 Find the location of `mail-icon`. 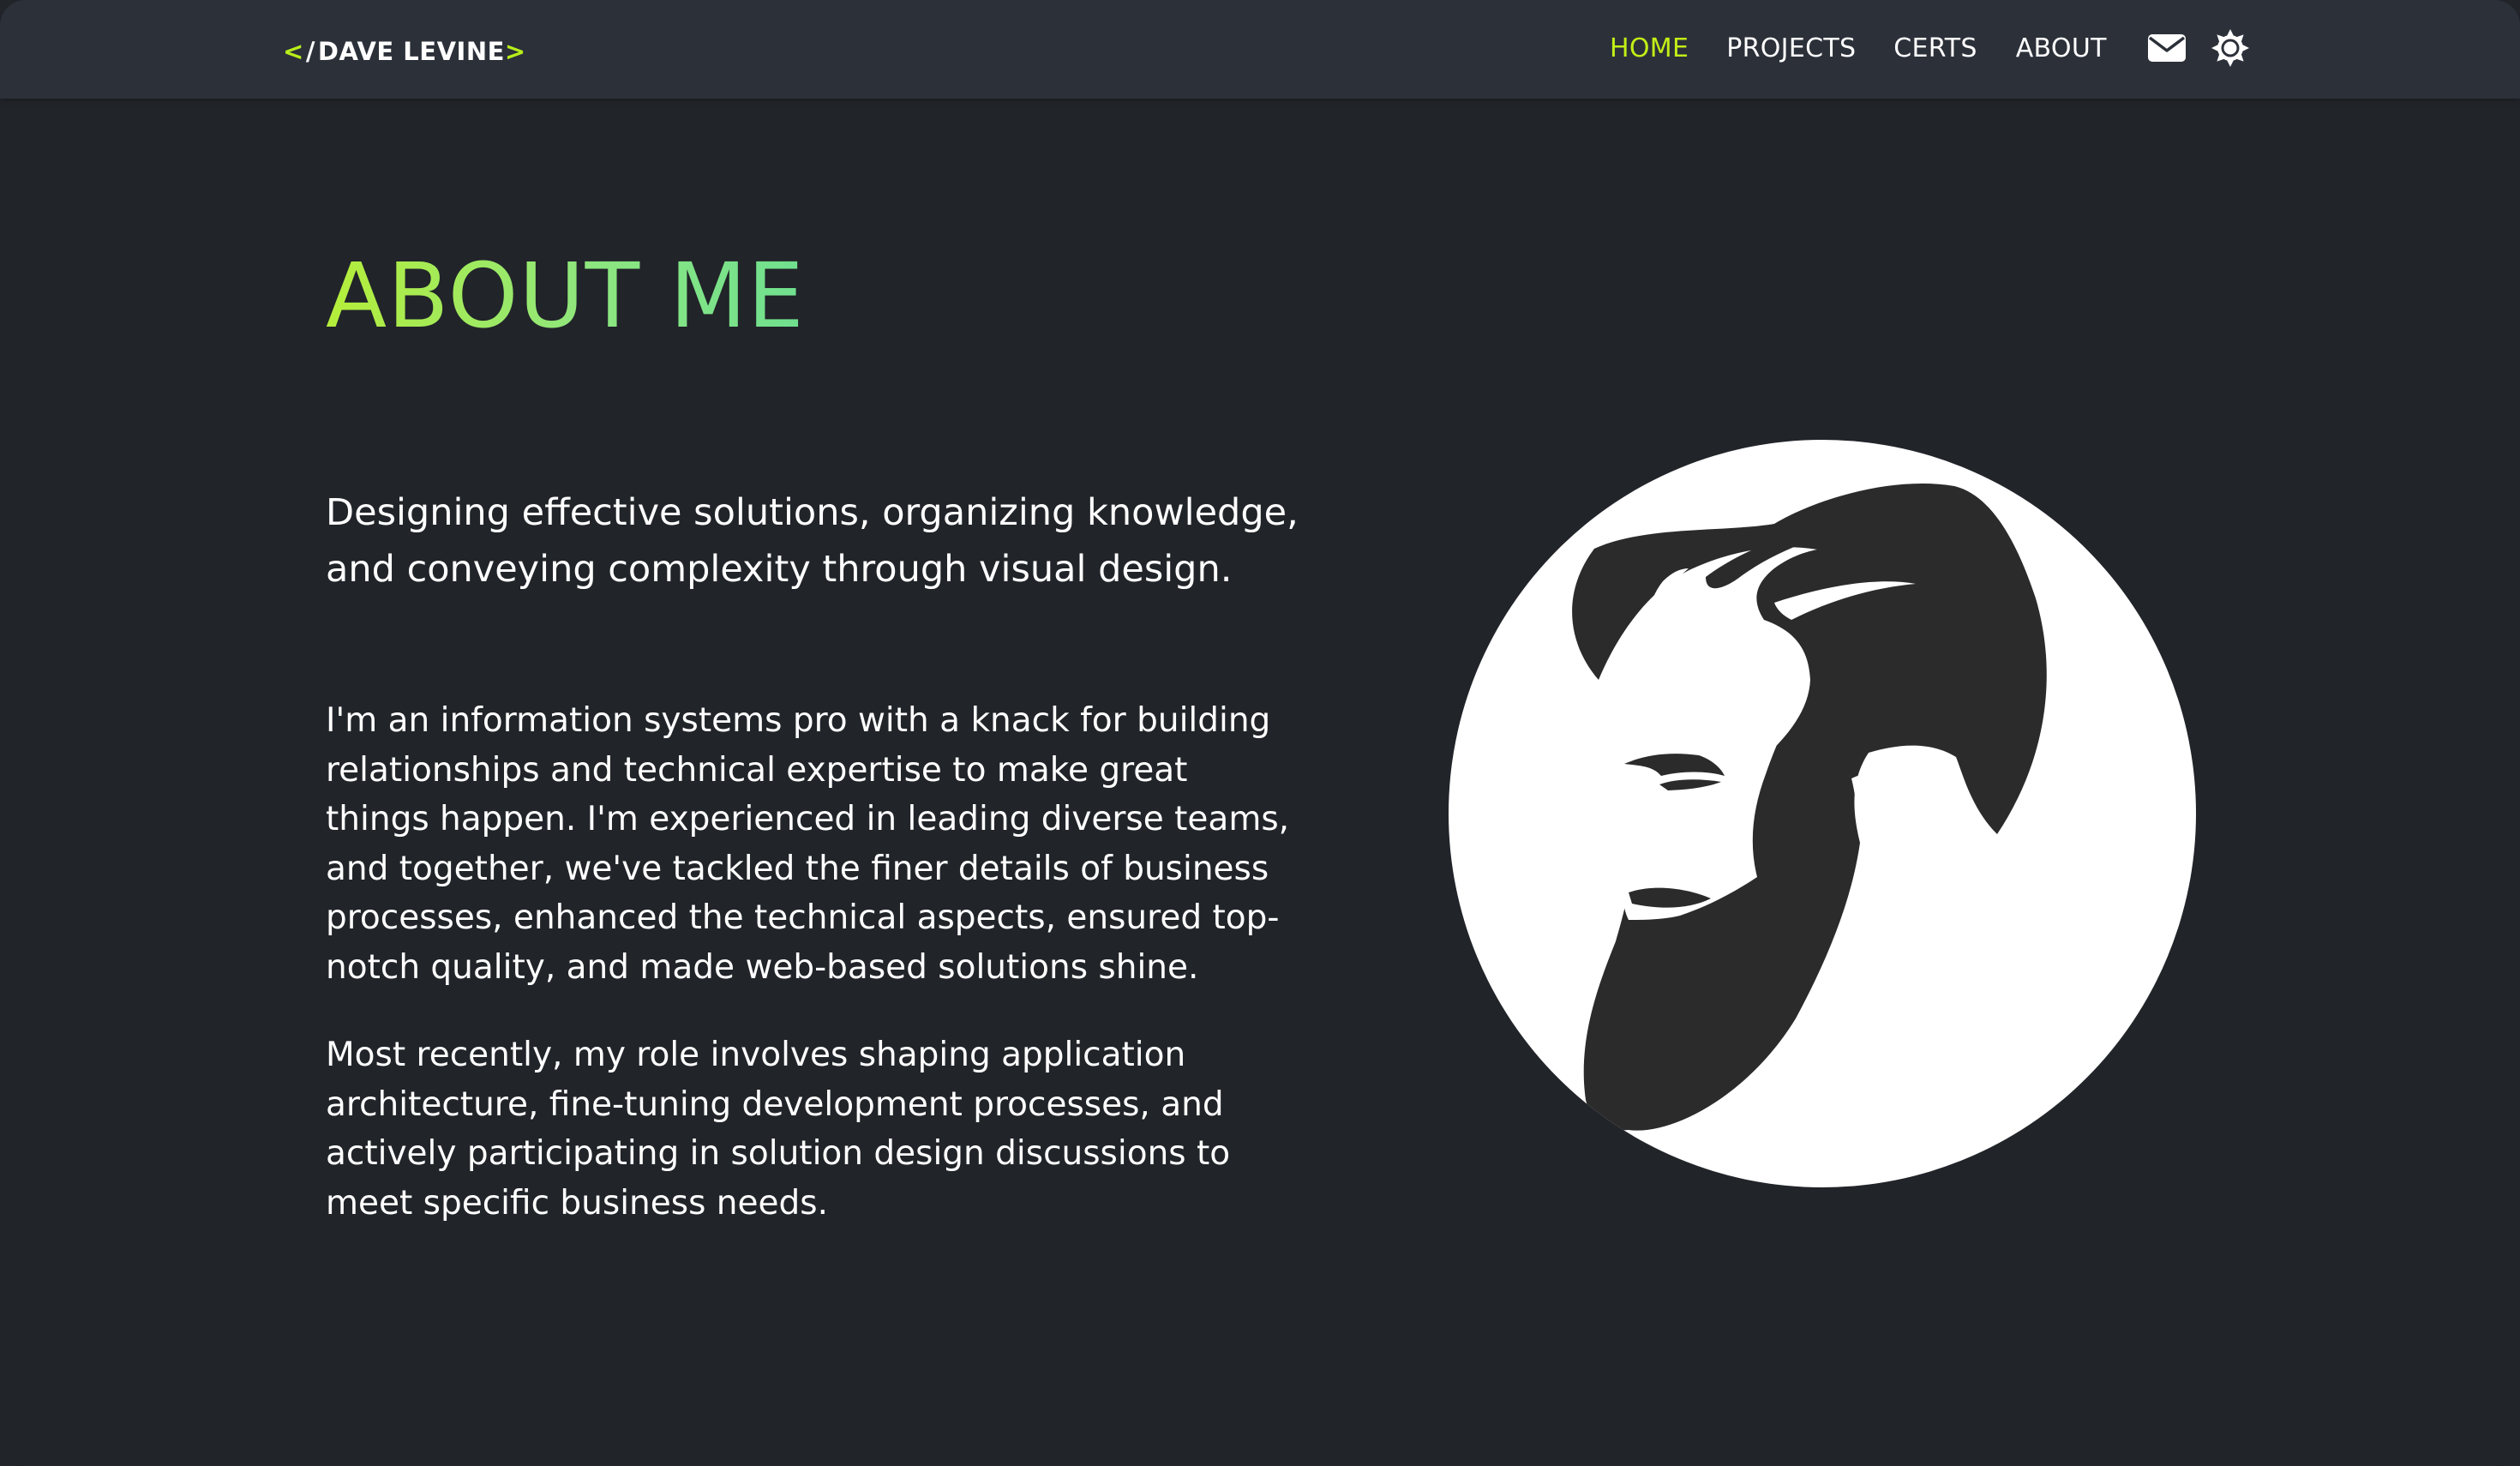

mail-icon is located at coordinates (2166, 48).